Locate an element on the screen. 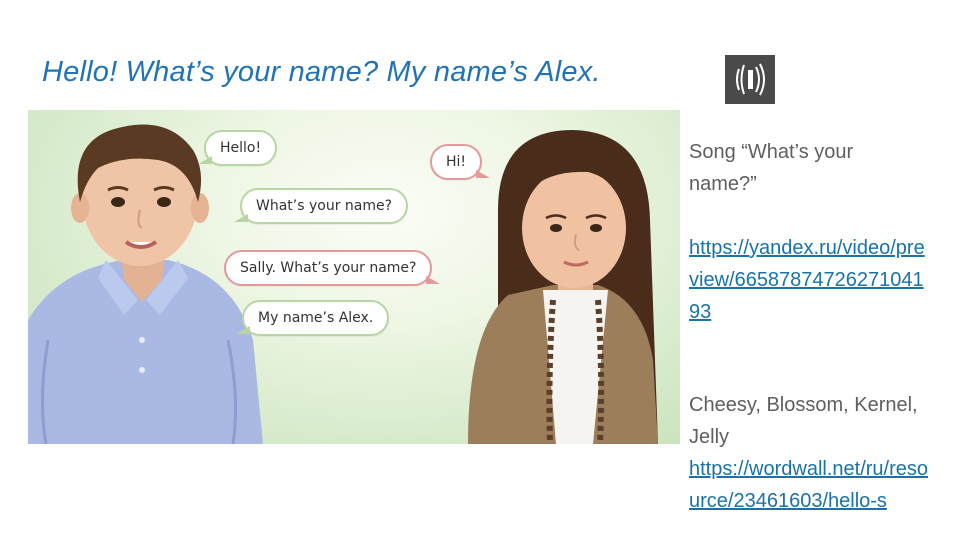 The image size is (960, 540). girl-figure is located at coordinates (563, 287).